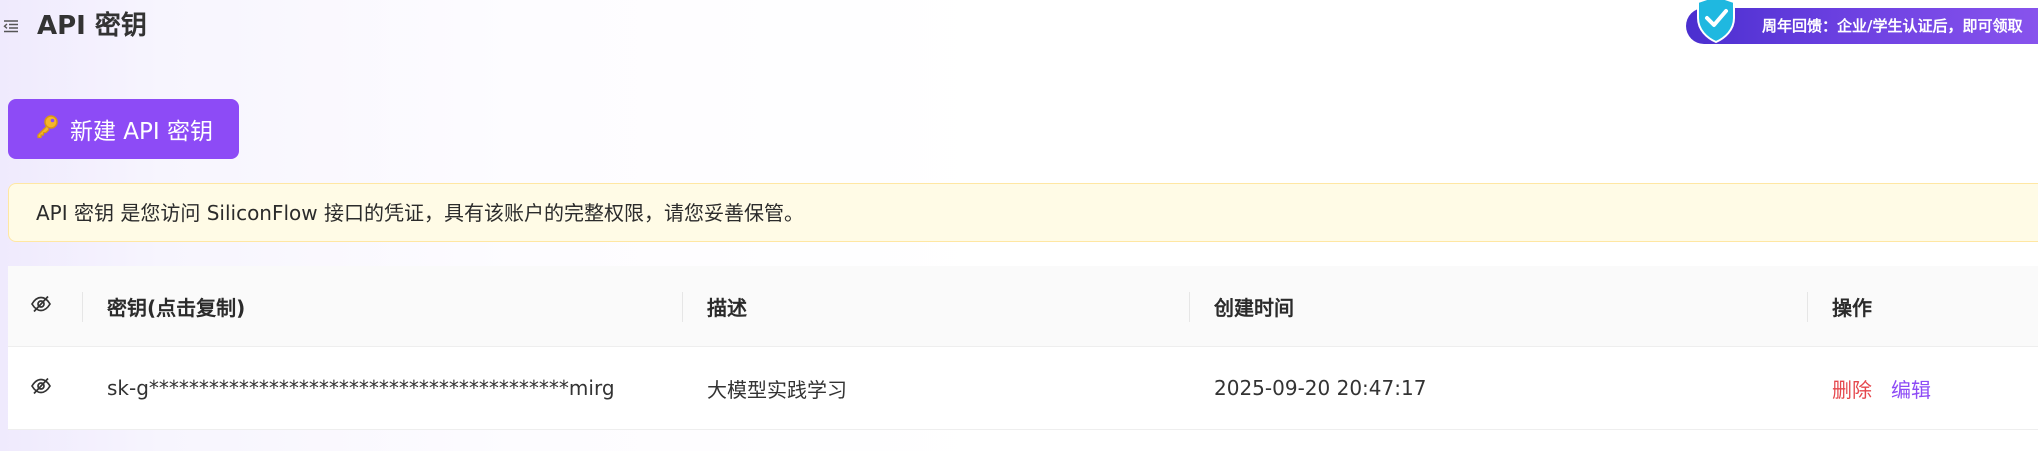 The image size is (2038, 451). I want to click on menu-fold-icon, so click(11, 26).